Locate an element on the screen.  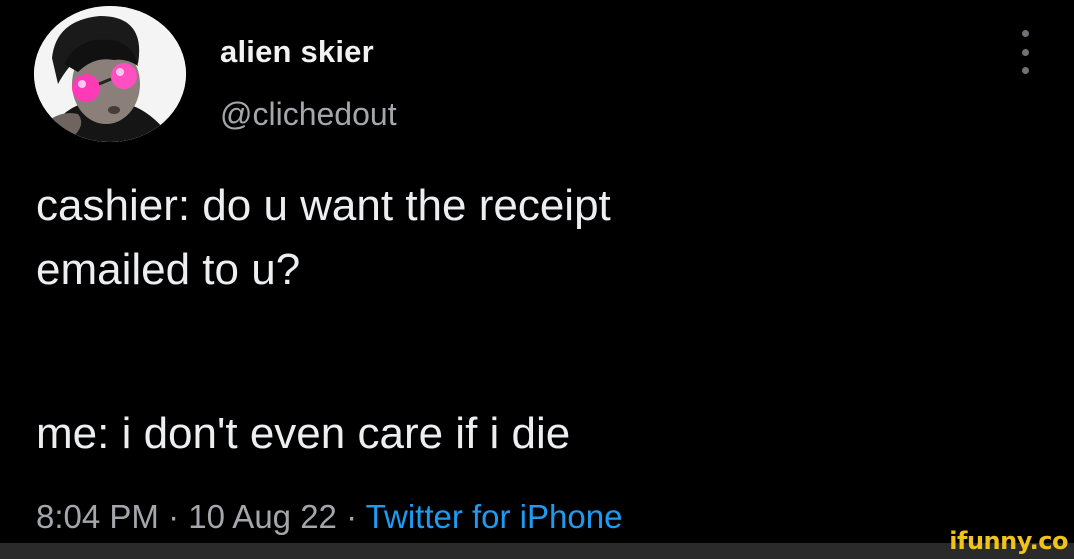
tweet-time: 8:04 PM is located at coordinates (97, 516).